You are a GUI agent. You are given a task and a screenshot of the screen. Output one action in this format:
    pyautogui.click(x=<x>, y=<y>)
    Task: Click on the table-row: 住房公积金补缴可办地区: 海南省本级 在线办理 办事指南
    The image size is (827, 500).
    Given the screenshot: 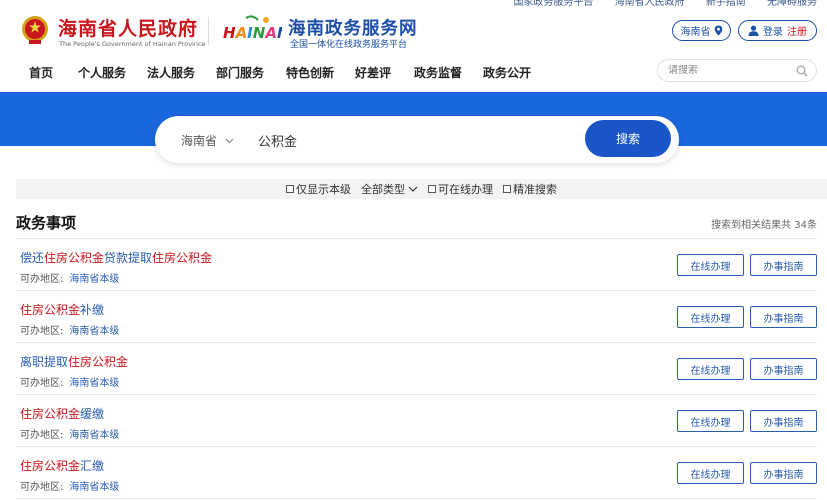 What is the action you would take?
    pyautogui.click(x=416, y=317)
    